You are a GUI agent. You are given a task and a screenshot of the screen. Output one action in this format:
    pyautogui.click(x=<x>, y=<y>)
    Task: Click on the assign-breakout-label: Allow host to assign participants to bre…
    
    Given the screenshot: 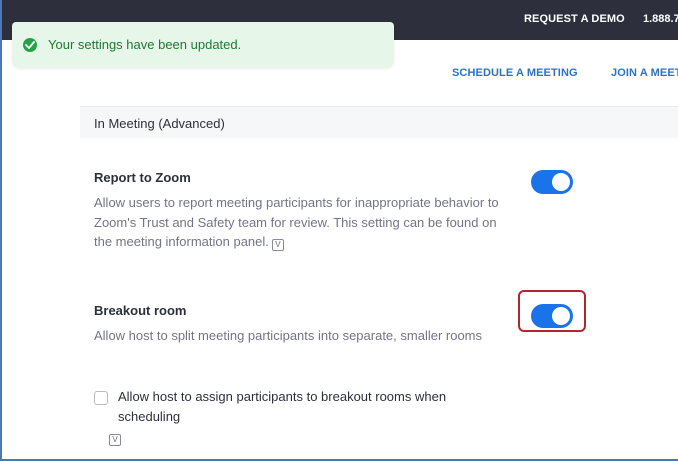 What is the action you would take?
    pyautogui.click(x=308, y=406)
    